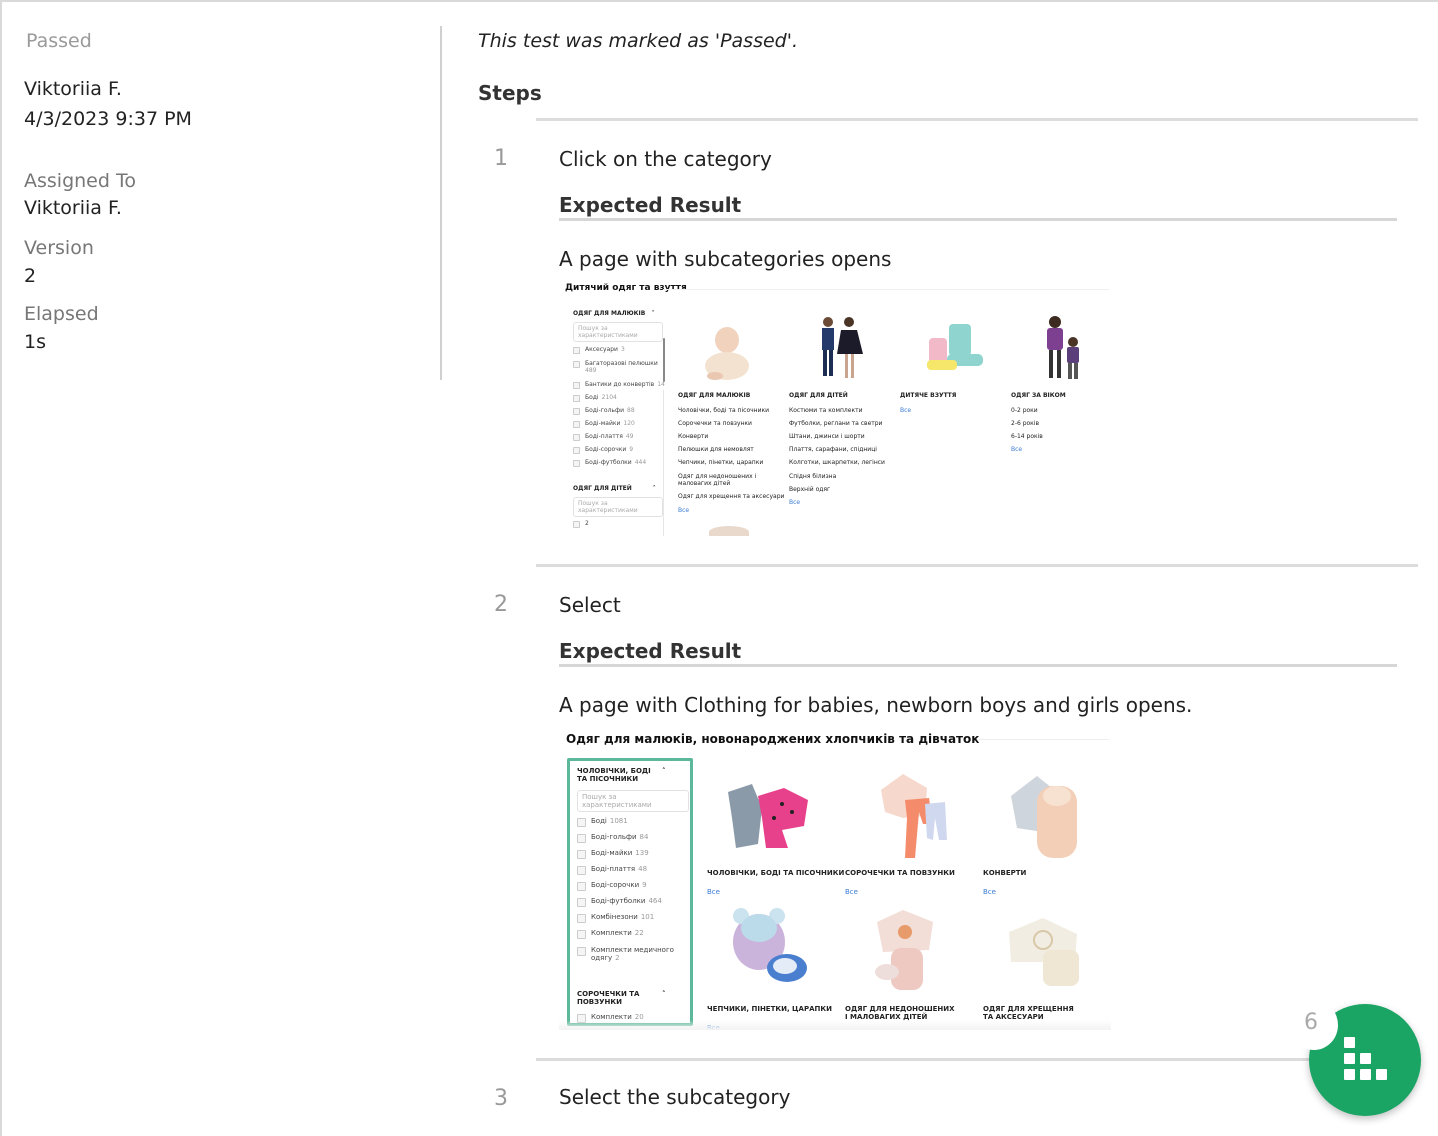  Describe the element at coordinates (809, 489) in the screenshot. I see `category-link: Верхній одяг` at that location.